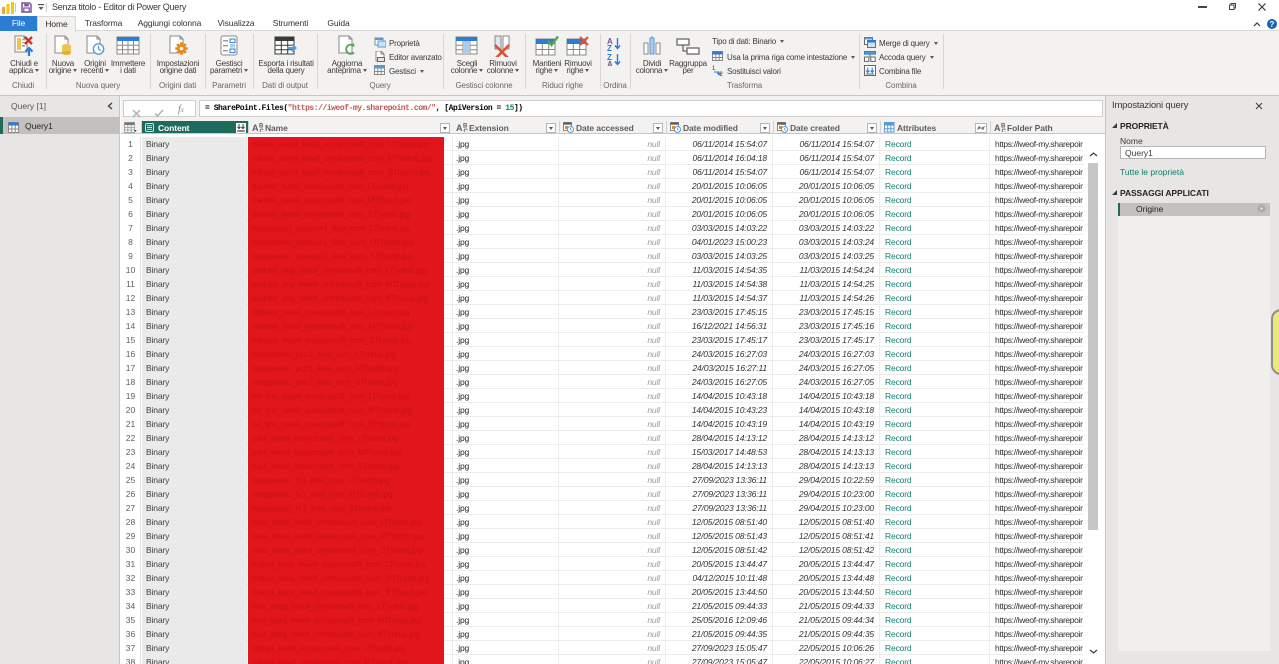 Image resolution: width=1279 pixels, height=664 pixels. Describe the element at coordinates (714, 69) in the screenshot. I see `svg-text: 1` at that location.